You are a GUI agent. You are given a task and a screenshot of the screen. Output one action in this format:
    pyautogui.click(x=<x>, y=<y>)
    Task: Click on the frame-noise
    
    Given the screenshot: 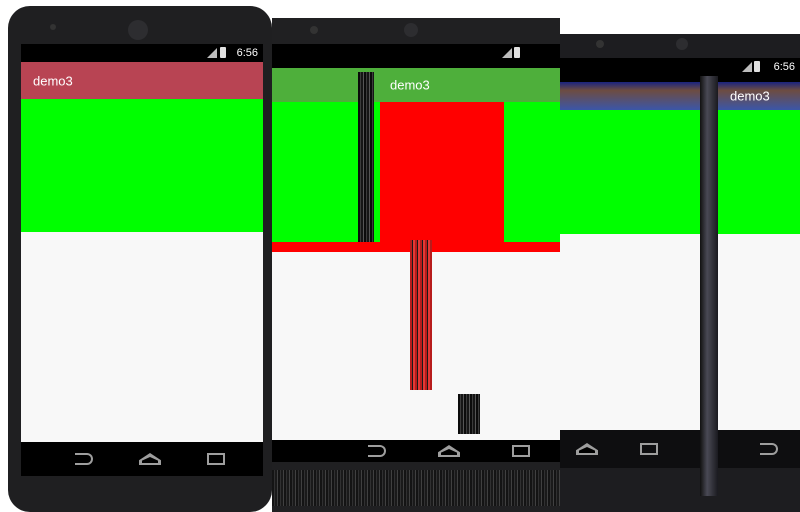 What is the action you would take?
    pyautogui.click(x=416, y=488)
    